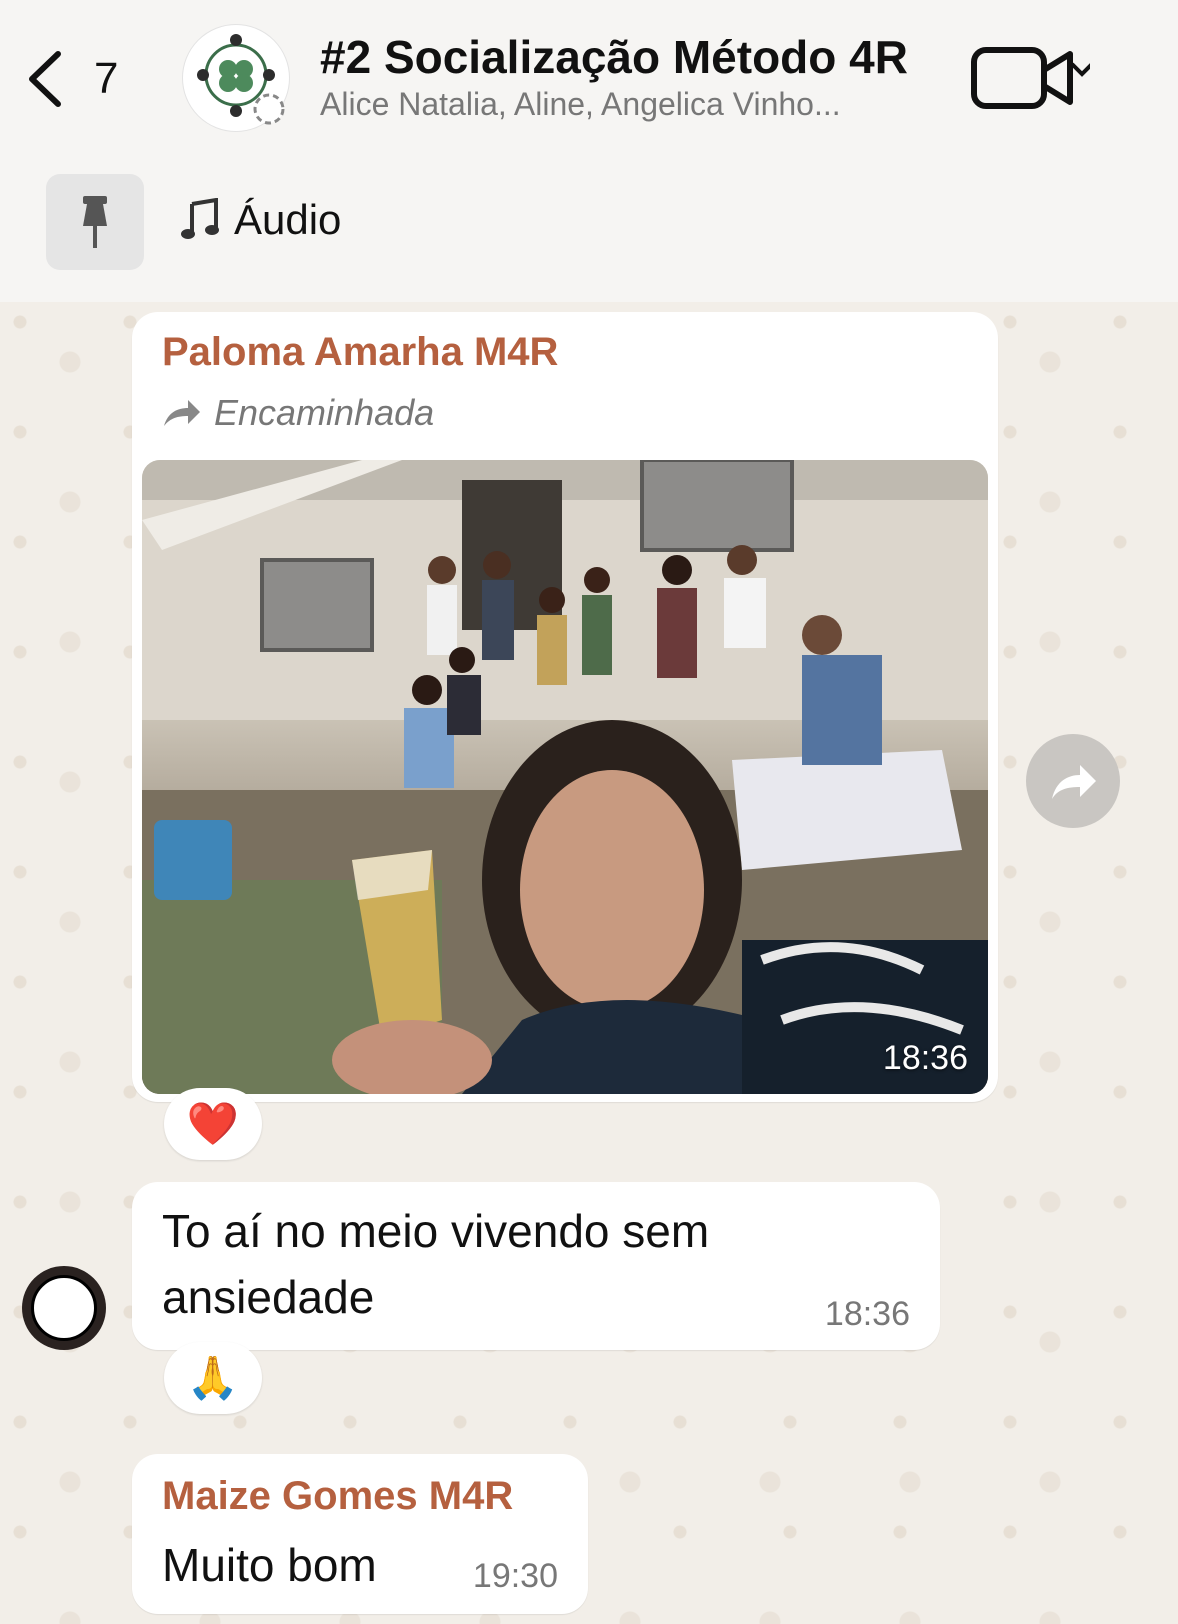 The width and height of the screenshot is (1178, 1624). I want to click on unread-count: 7, so click(106, 78).